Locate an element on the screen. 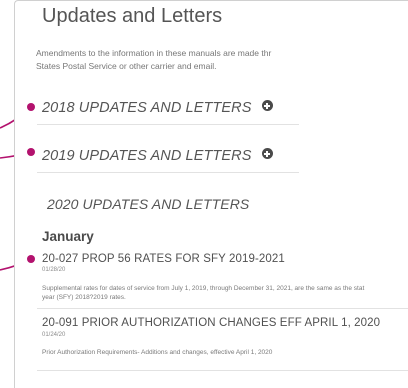 The width and height of the screenshot is (408, 388). section-2019-label: 2019 UPDATES AND LETTERS is located at coordinates (147, 156).